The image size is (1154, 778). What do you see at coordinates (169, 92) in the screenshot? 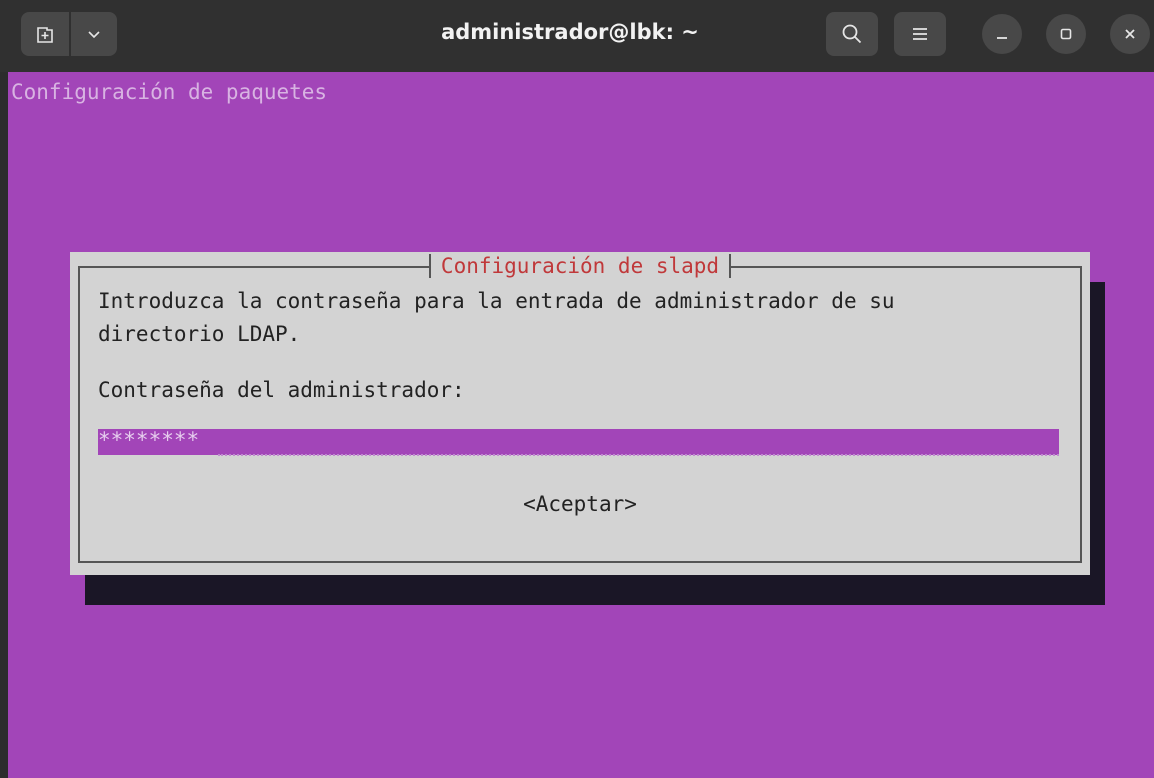
I see `terminal-header: Configuración de paquetes` at bounding box center [169, 92].